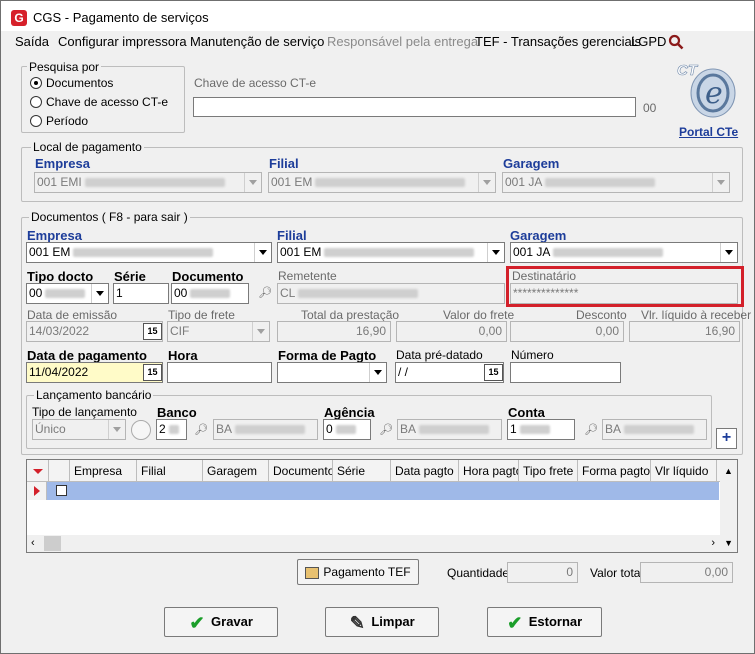  I want to click on agencia-input: 0, so click(347, 429).